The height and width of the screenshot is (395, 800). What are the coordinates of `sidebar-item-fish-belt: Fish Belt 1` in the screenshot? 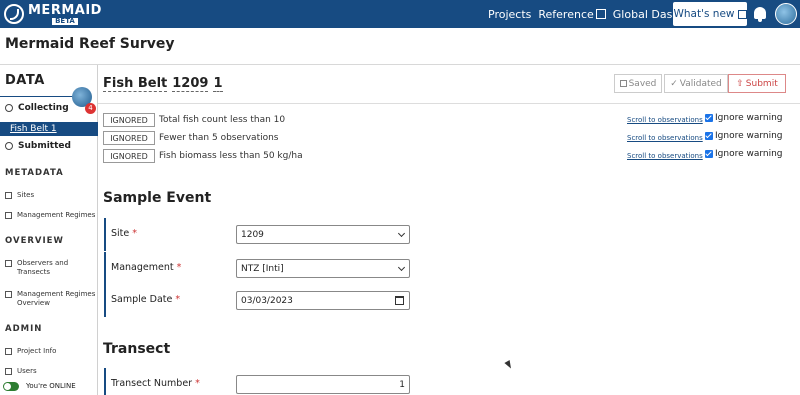 It's located at (49, 129).